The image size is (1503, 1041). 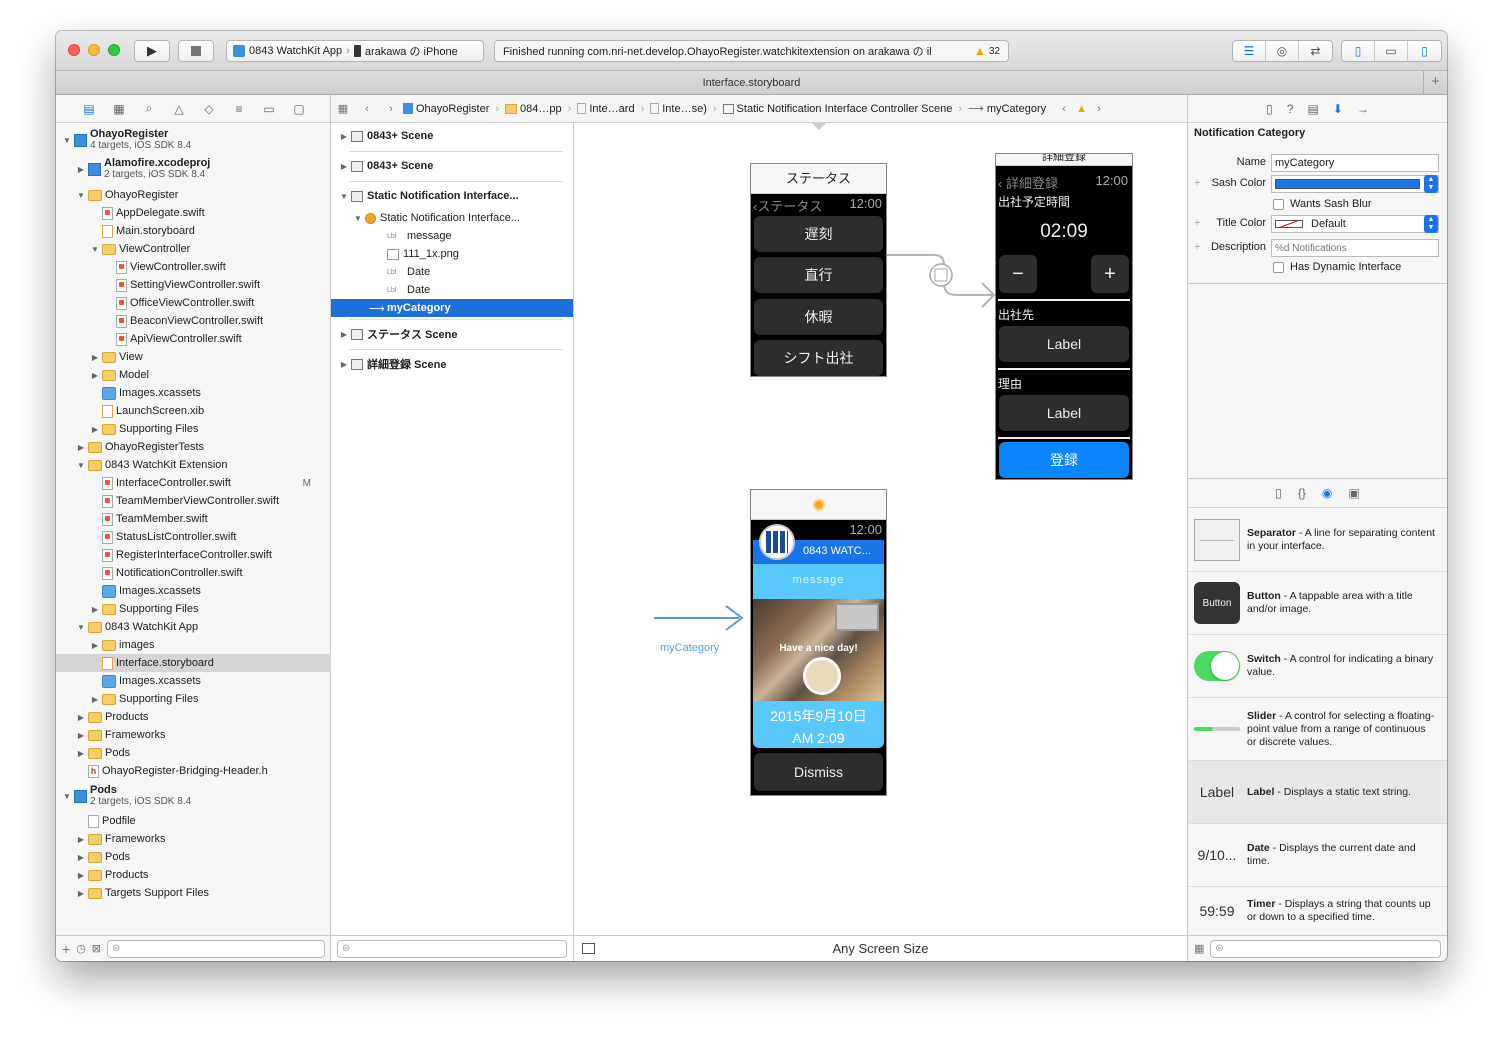 I want to click on dynamic-interface-checkbox: Has Dynamic Interface, so click(x=1337, y=267).